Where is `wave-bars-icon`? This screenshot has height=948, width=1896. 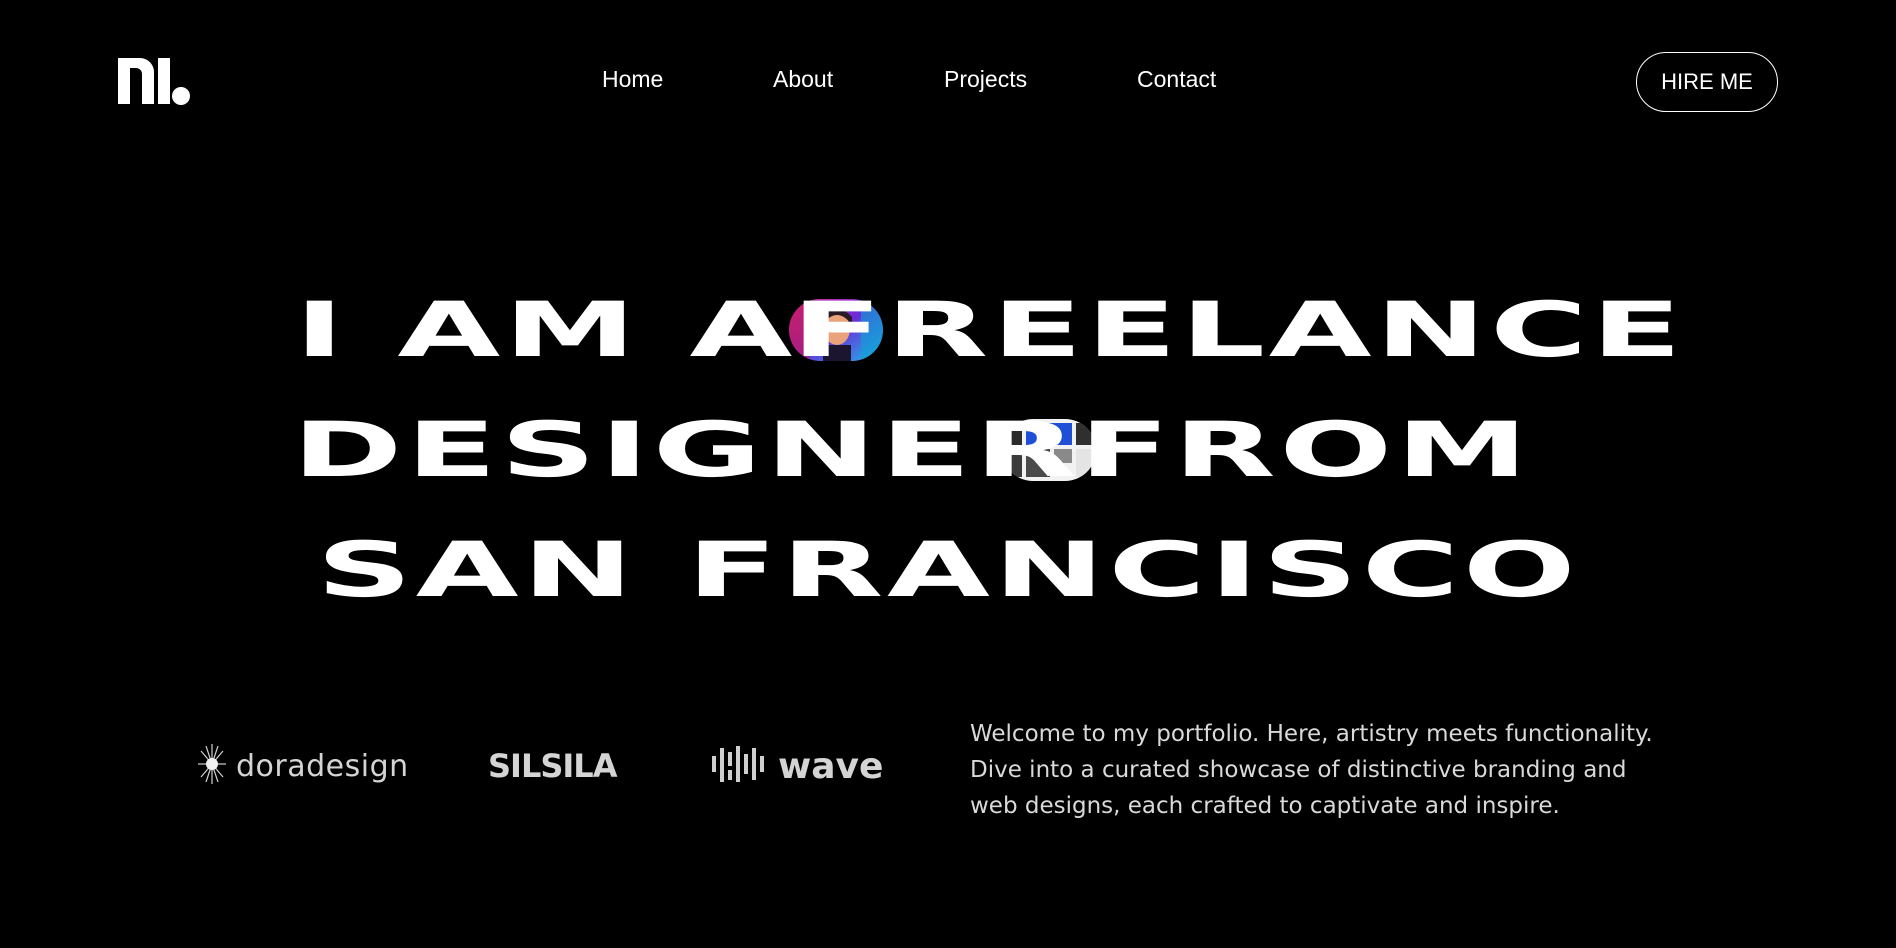
wave-bars-icon is located at coordinates (740, 766).